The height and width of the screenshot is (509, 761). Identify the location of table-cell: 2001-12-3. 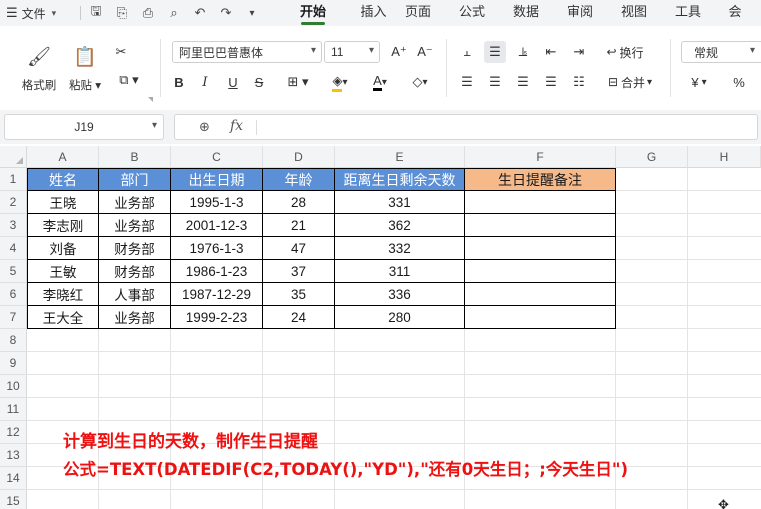
(217, 225).